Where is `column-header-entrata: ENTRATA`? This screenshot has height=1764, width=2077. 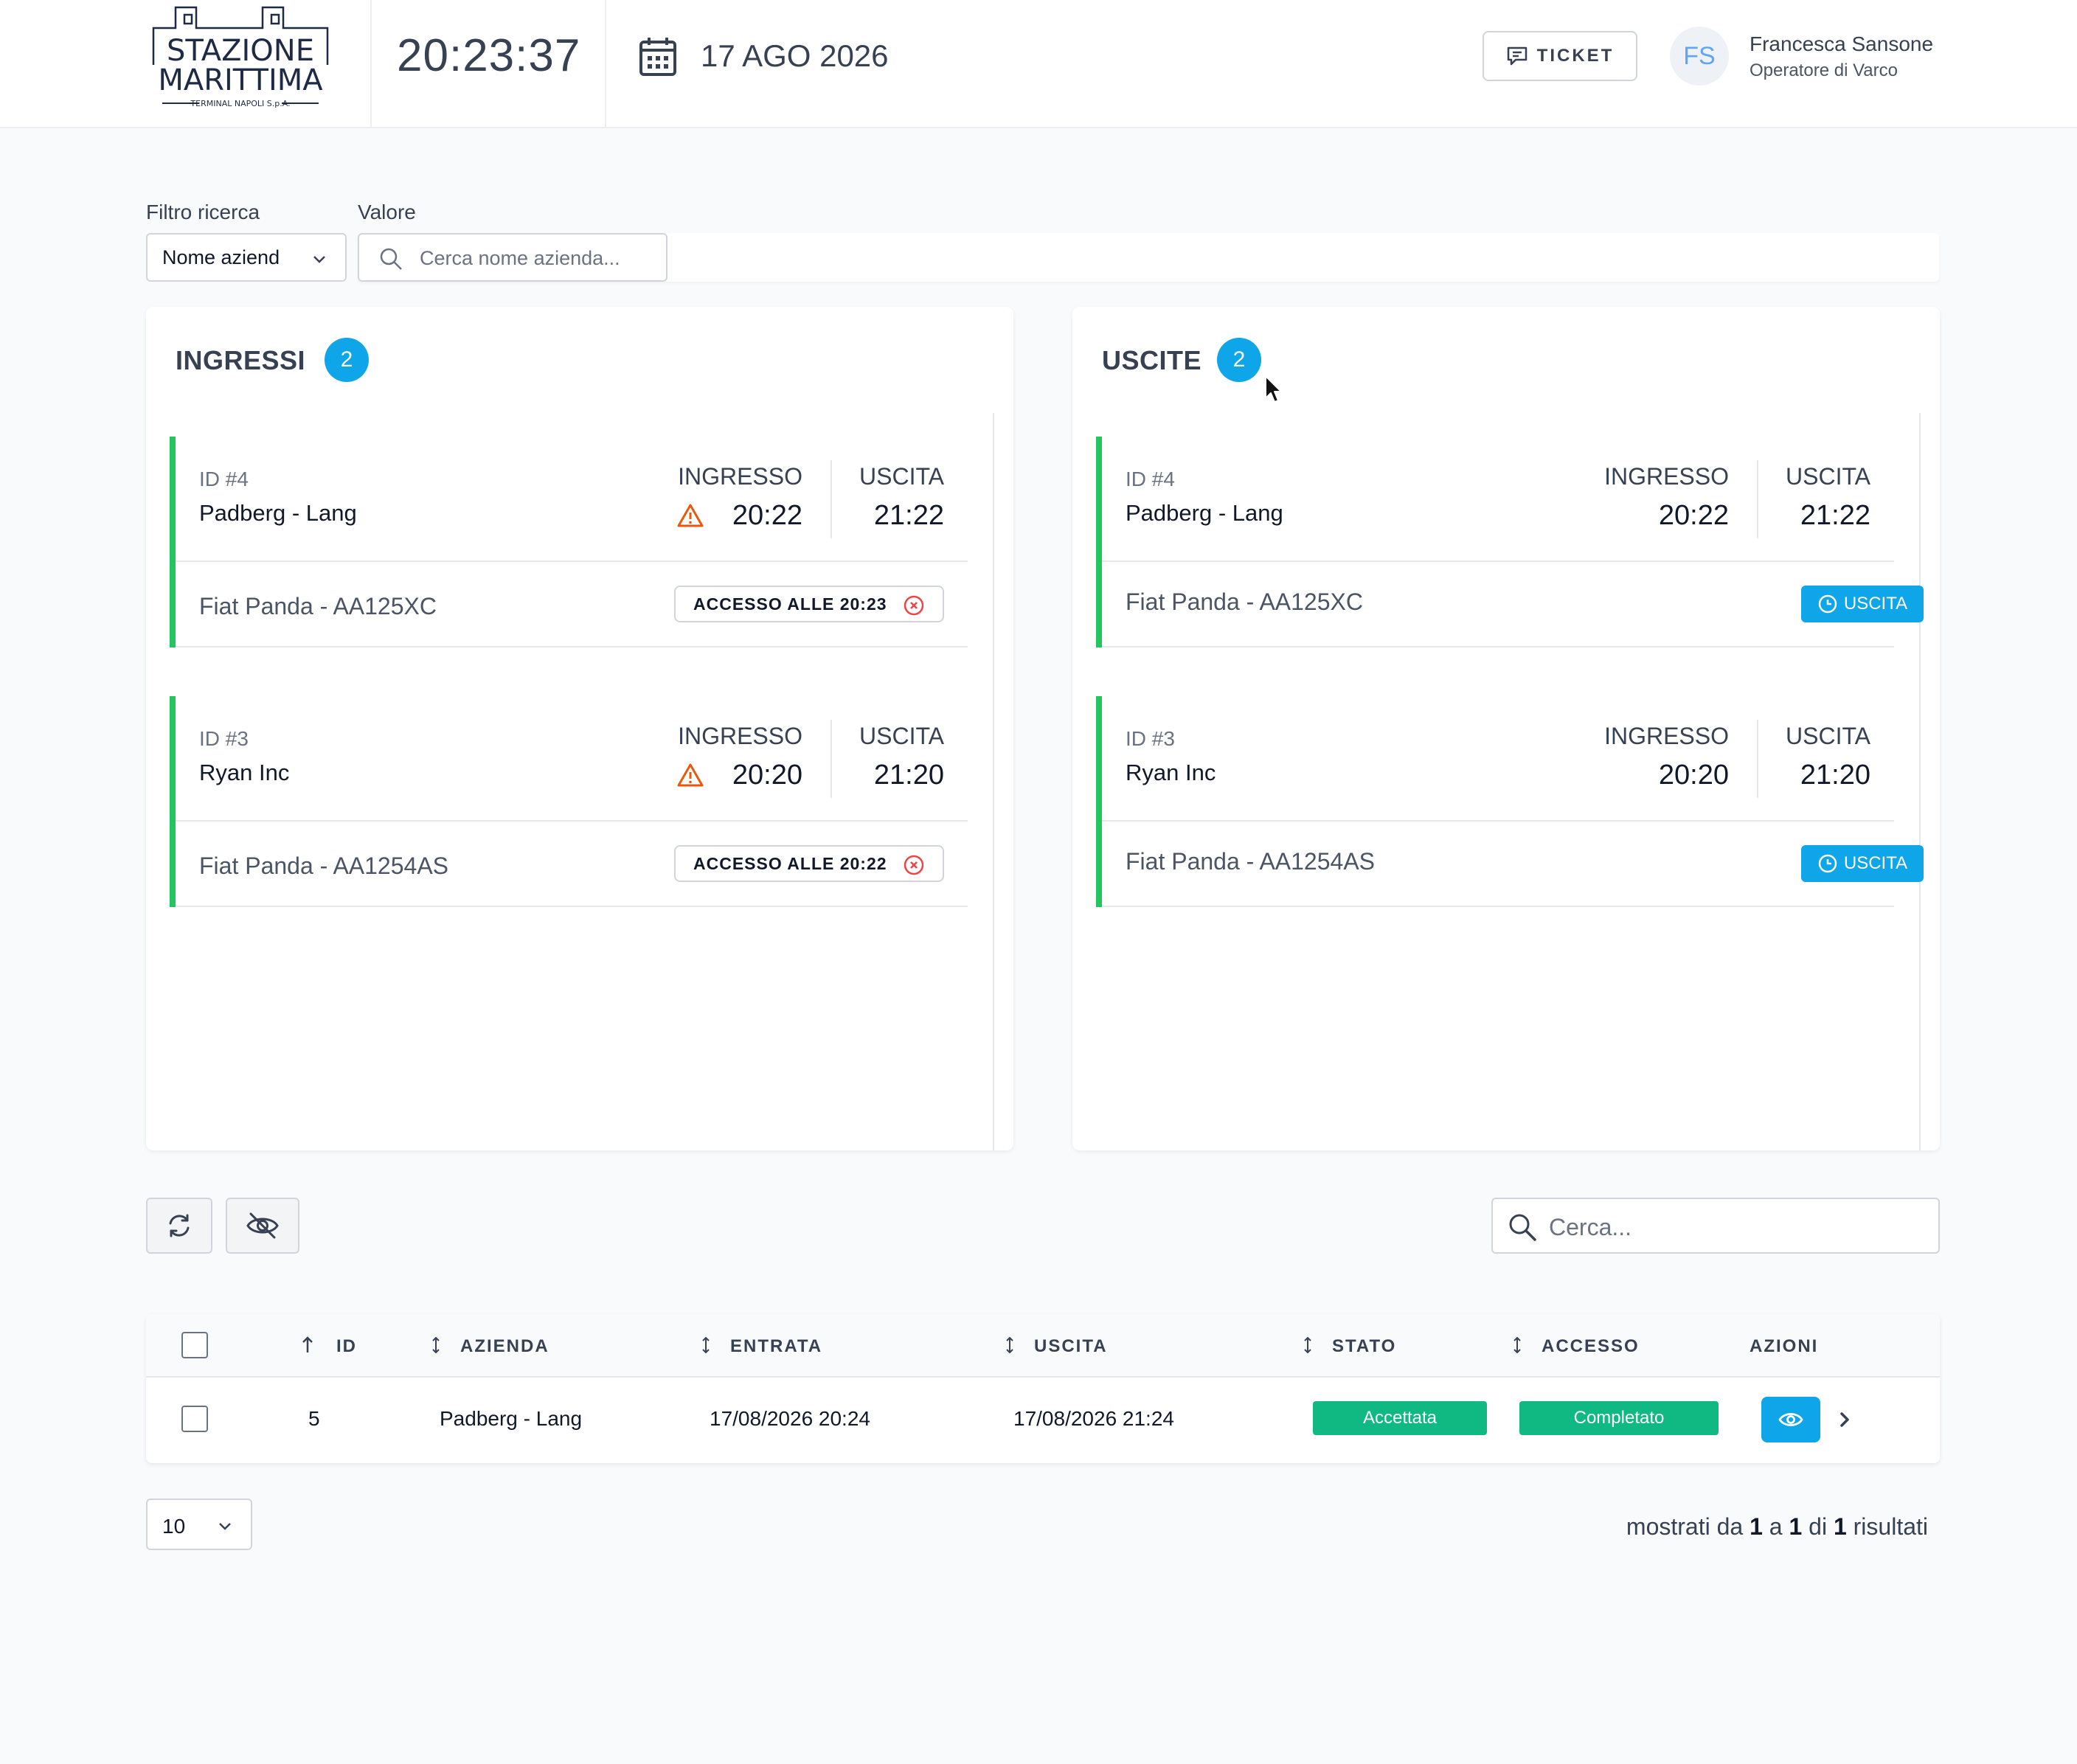 column-header-entrata: ENTRATA is located at coordinates (776, 1346).